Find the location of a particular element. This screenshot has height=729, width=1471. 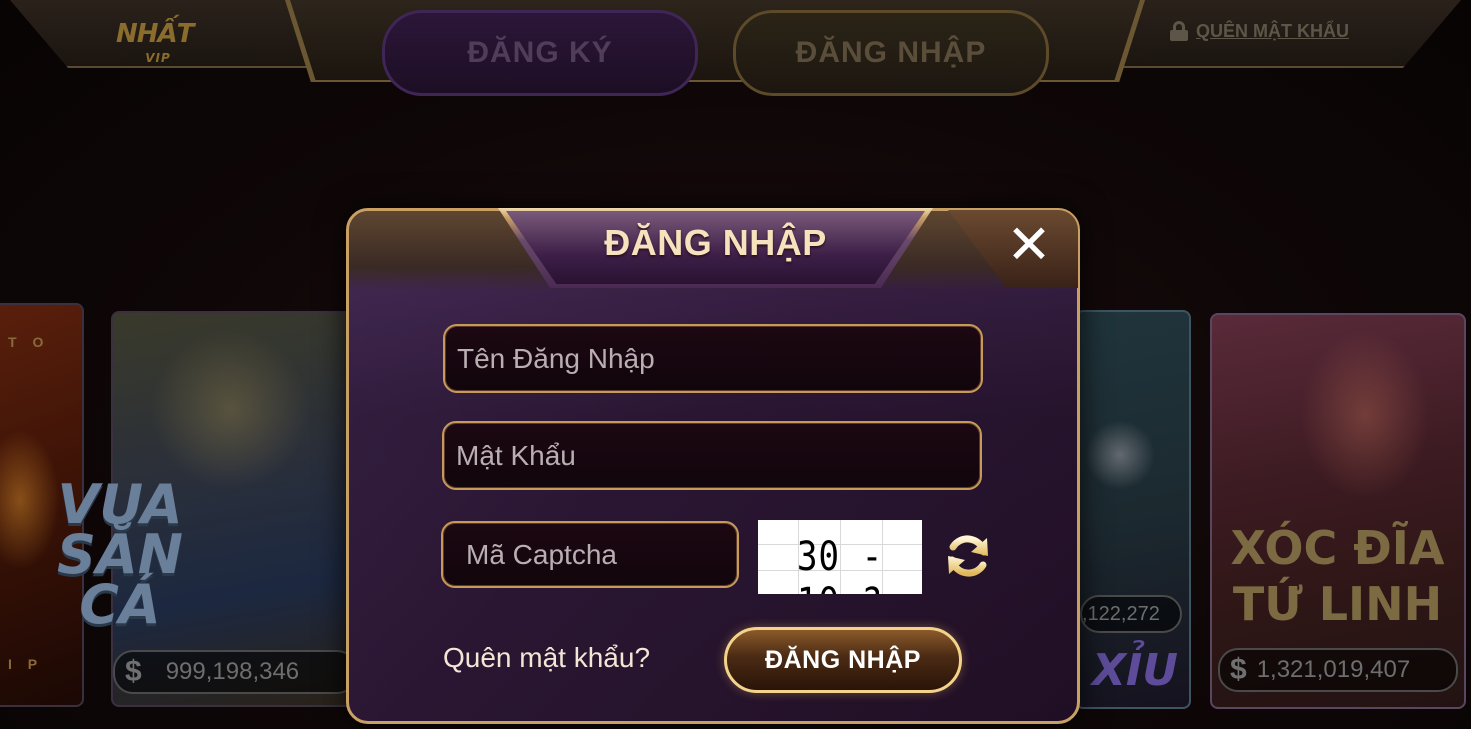

register-label: ĐĂNG KÝ is located at coordinates (540, 52).